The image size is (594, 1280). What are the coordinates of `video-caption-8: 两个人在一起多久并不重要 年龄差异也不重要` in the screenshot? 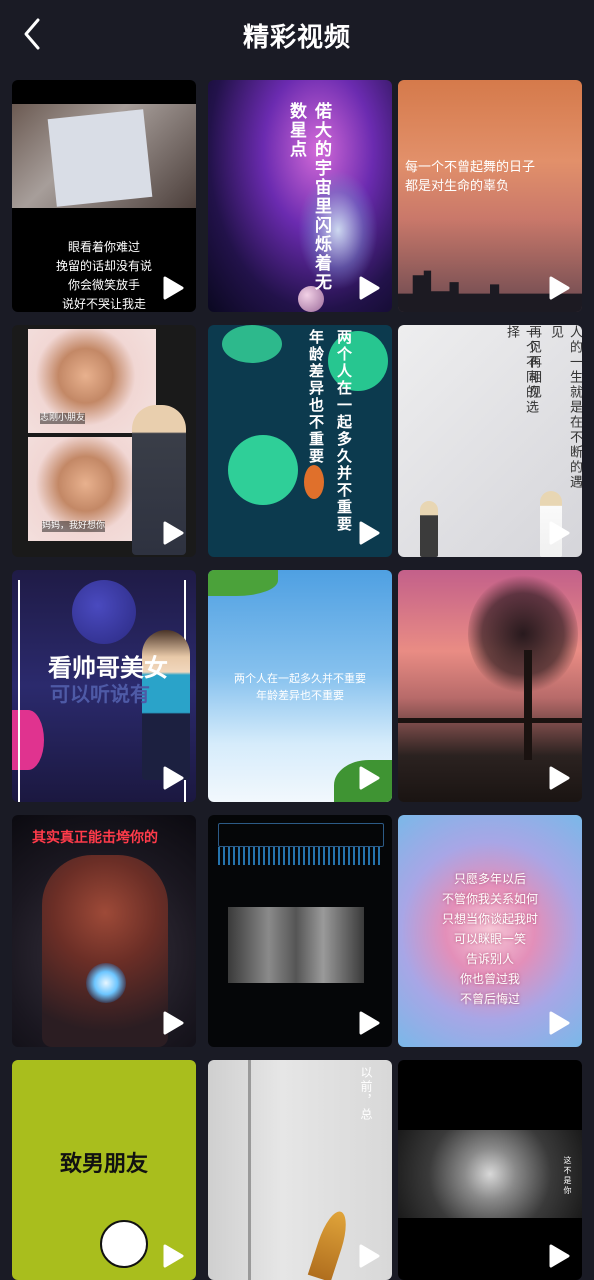 It's located at (300, 687).